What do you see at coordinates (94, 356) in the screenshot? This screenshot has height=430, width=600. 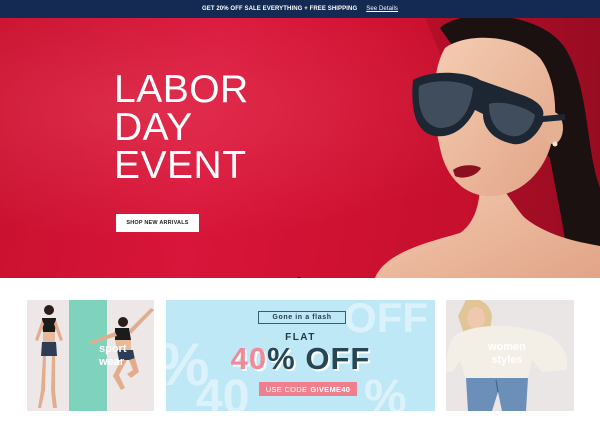 I see `athletes-image` at bounding box center [94, 356].